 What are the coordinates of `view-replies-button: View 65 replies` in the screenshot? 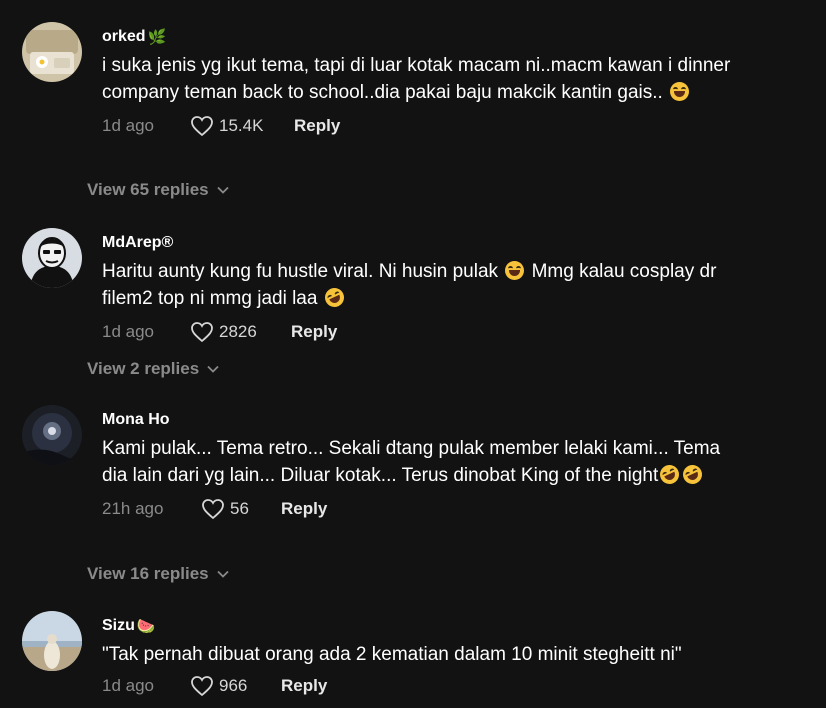 It's located at (158, 190).